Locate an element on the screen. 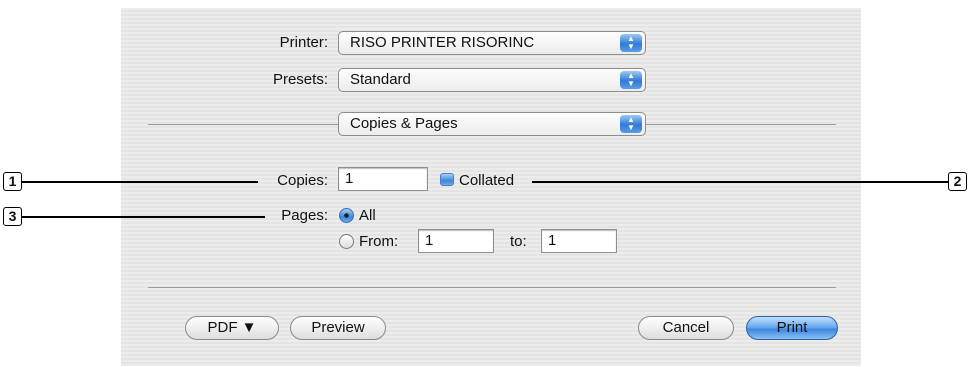  printer-label: Printer: is located at coordinates (303, 42).